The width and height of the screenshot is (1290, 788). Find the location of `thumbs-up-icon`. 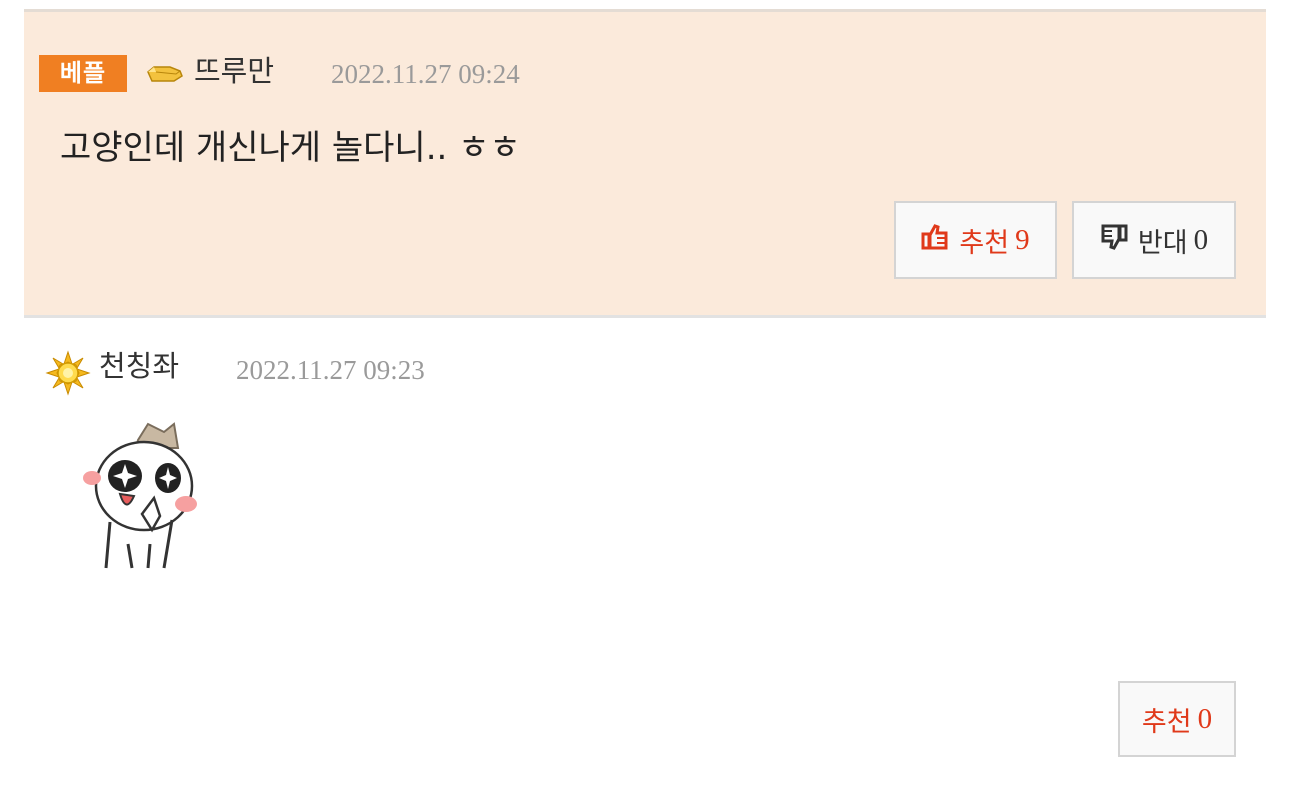

thumbs-up-icon is located at coordinates (935, 240).